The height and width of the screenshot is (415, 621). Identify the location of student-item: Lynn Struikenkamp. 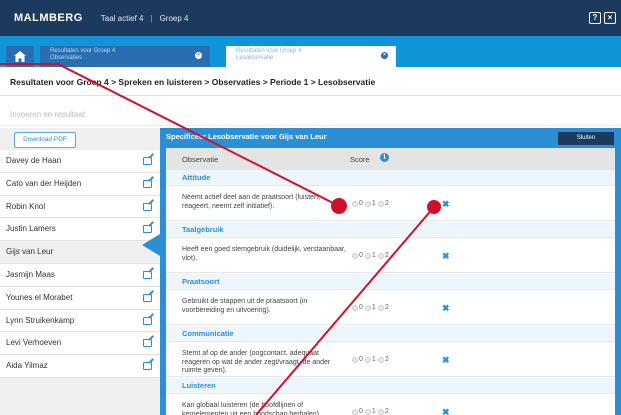
(80, 321).